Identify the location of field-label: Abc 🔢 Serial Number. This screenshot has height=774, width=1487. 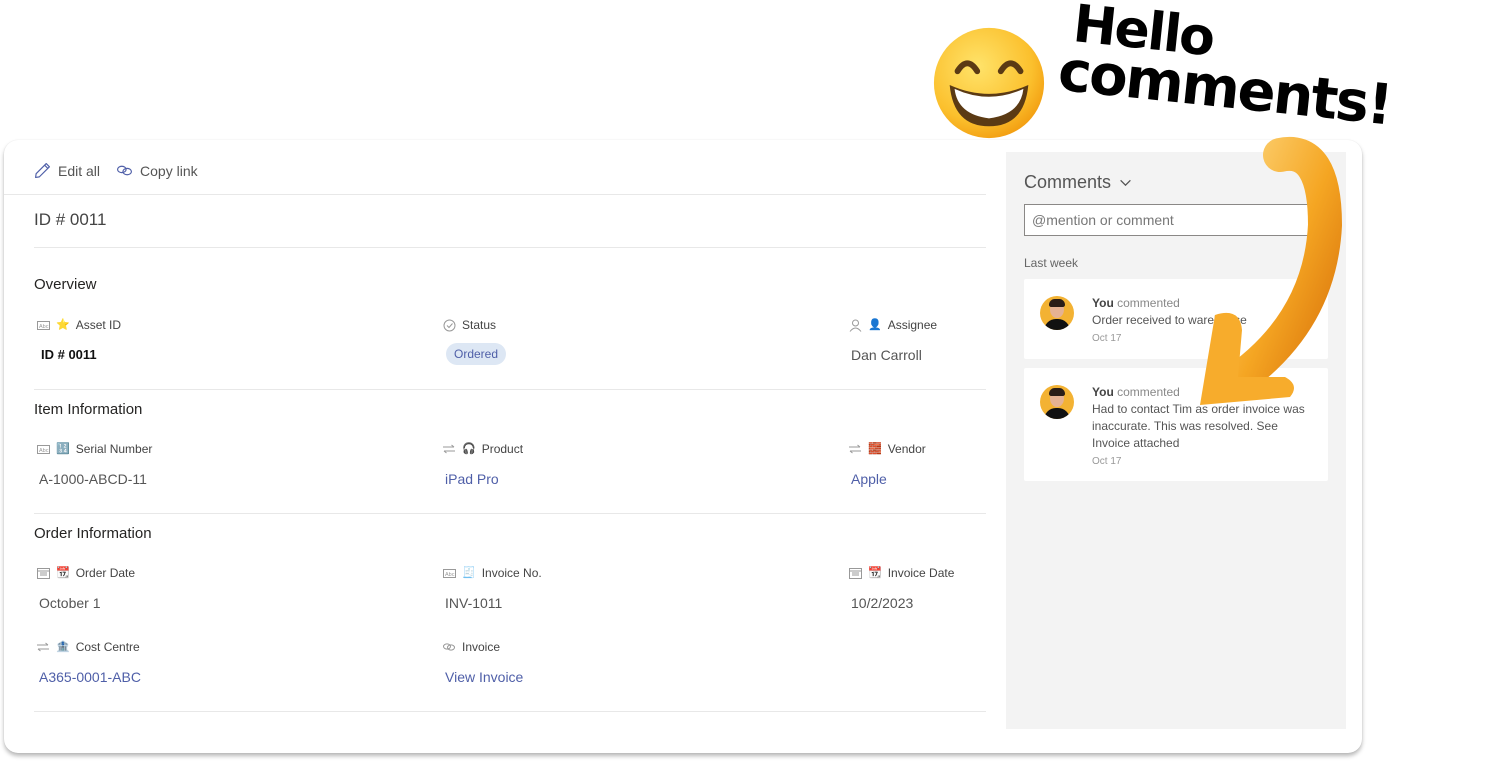
(186, 449).